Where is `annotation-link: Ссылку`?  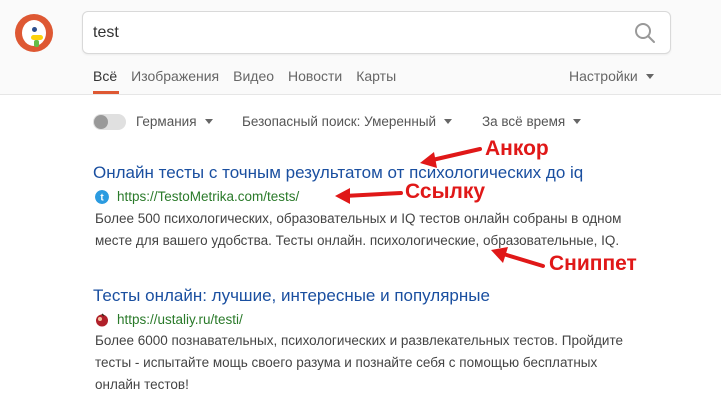 annotation-link: Ссылку is located at coordinates (445, 191).